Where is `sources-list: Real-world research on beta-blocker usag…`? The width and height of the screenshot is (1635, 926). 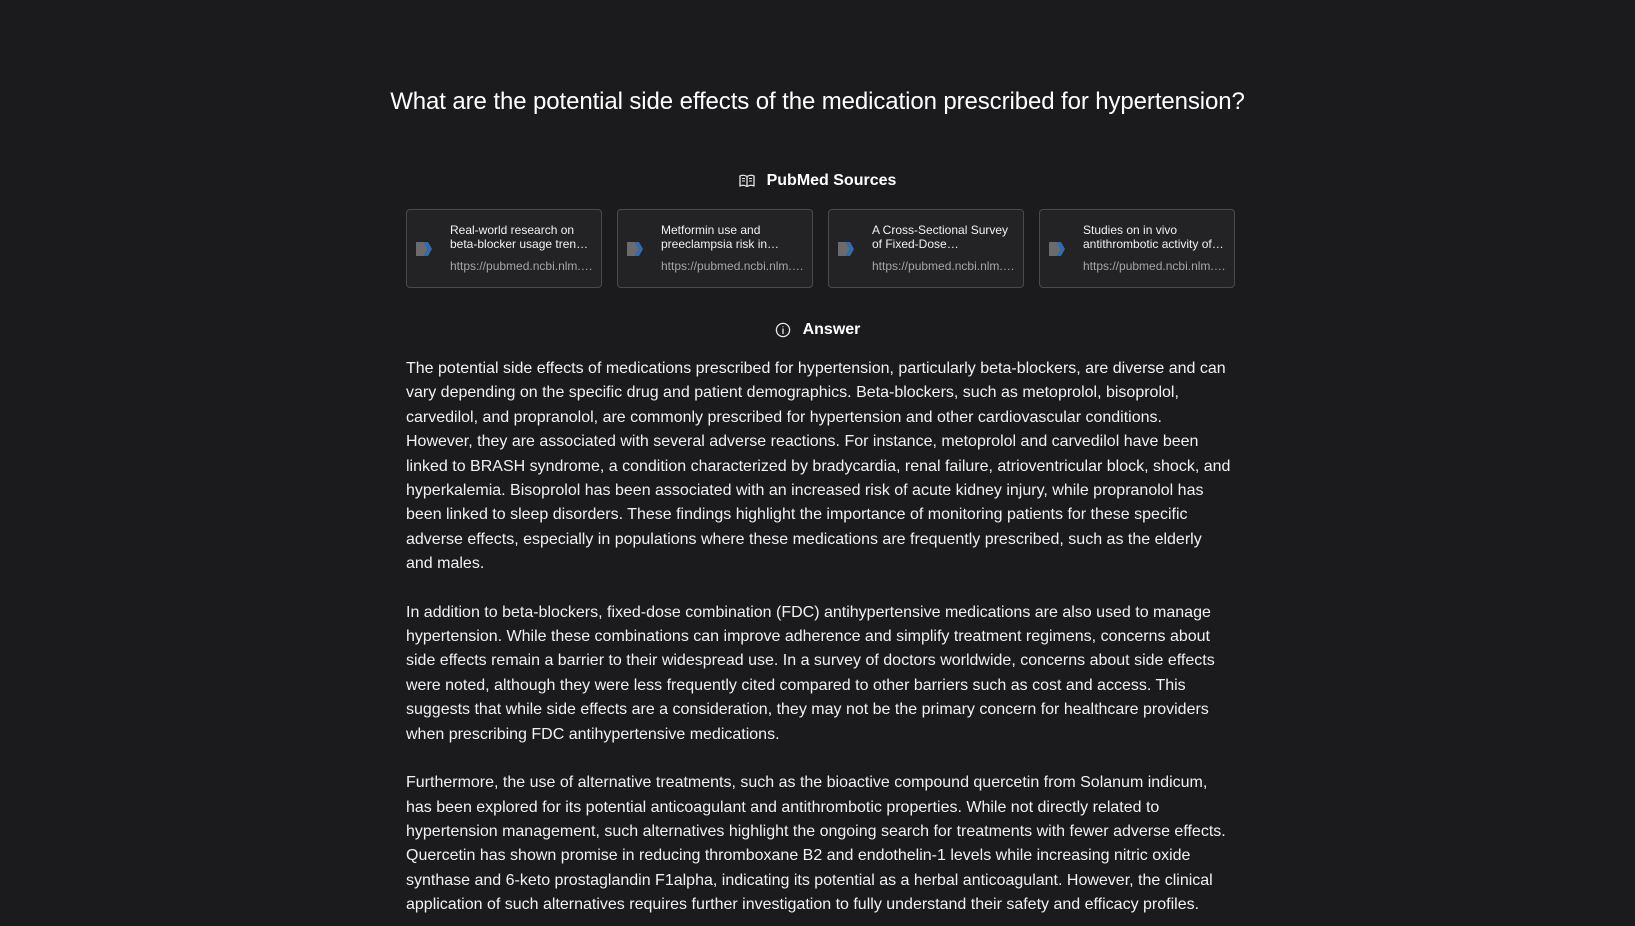 sources-list: Real-world research on beta-blocker usag… is located at coordinates (820, 248).